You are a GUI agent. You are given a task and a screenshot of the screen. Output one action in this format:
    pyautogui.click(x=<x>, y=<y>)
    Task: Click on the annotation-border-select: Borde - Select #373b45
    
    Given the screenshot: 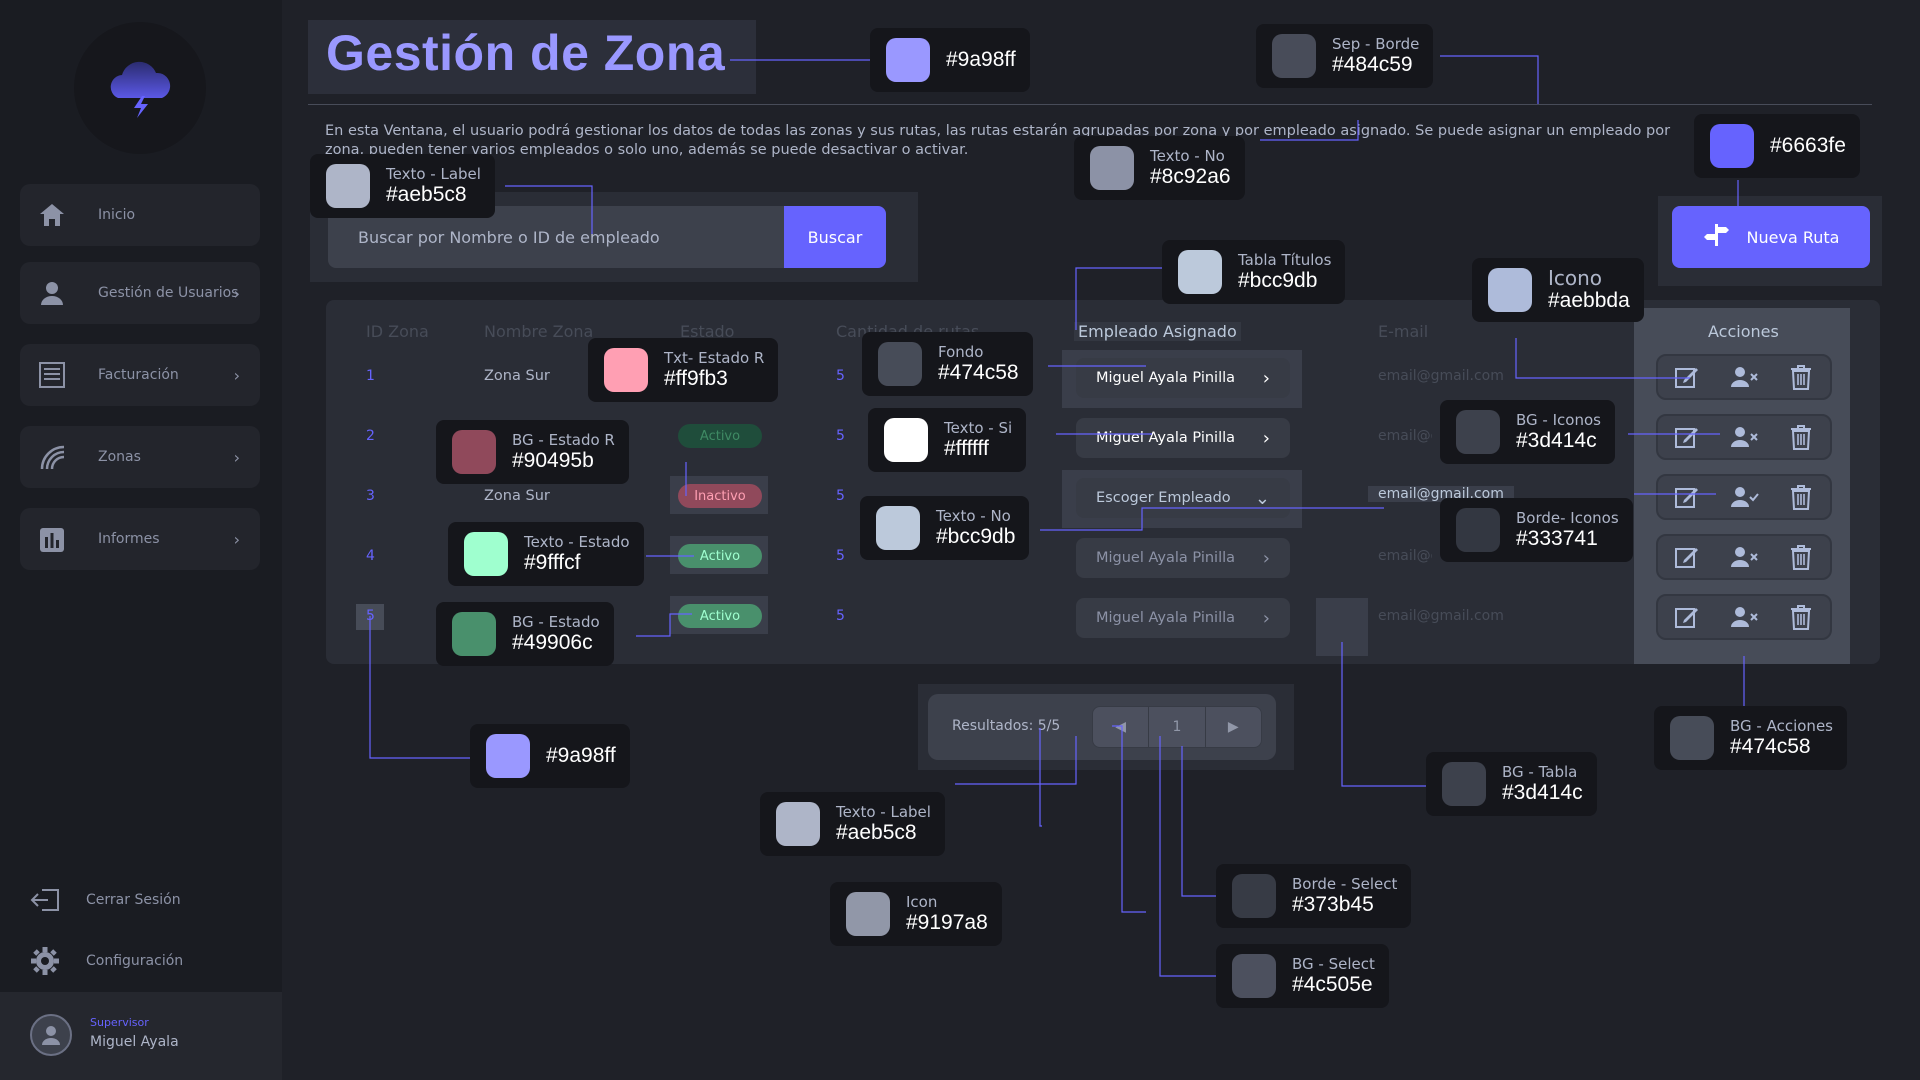 What is the action you would take?
    pyautogui.click(x=1314, y=896)
    